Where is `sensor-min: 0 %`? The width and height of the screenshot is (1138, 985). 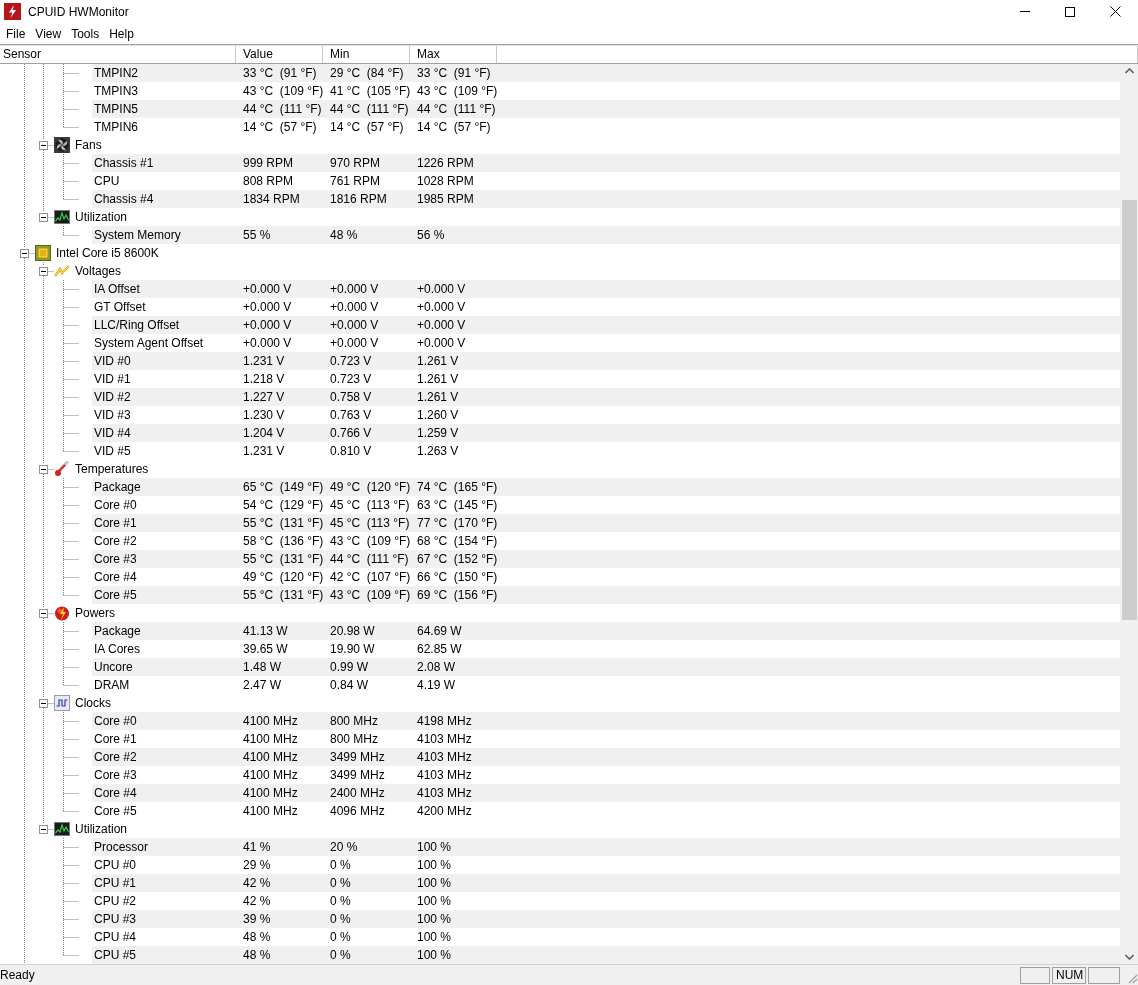 sensor-min: 0 % is located at coordinates (340, 901).